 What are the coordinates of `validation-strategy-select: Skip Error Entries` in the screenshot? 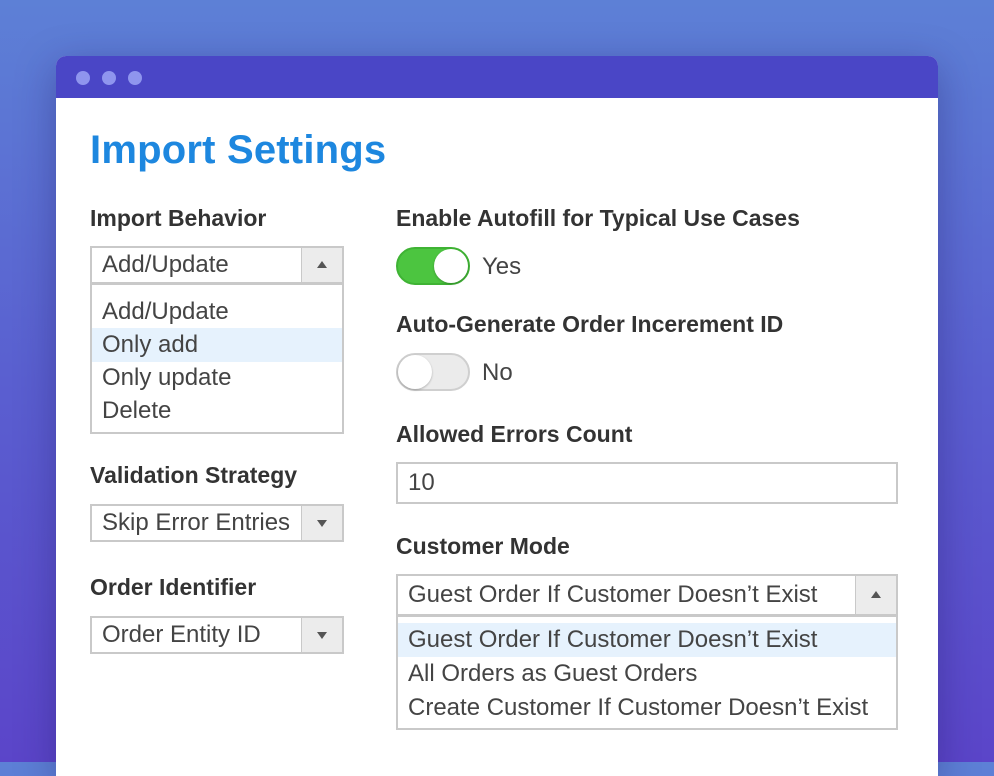 It's located at (217, 523).